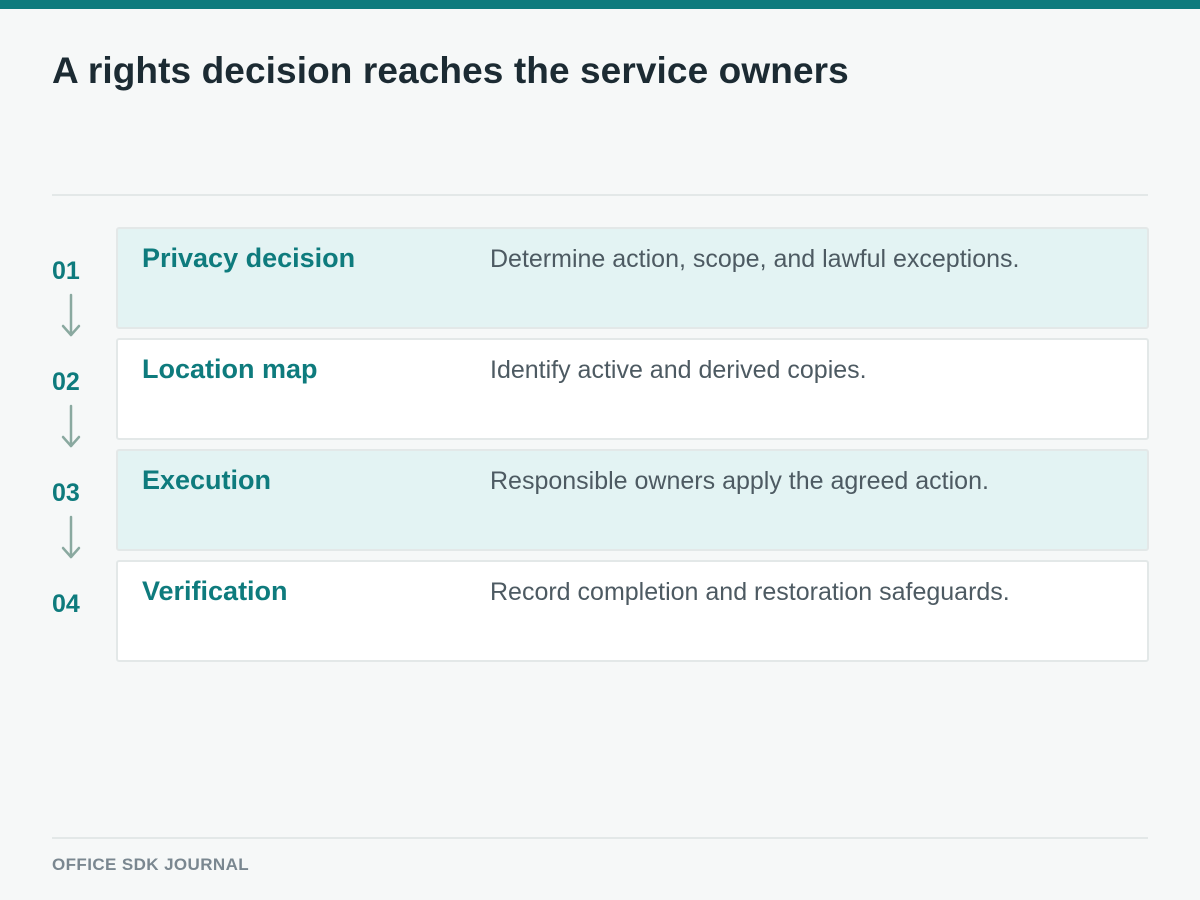 This screenshot has height=900, width=1200. I want to click on step-label: Execution, so click(207, 480).